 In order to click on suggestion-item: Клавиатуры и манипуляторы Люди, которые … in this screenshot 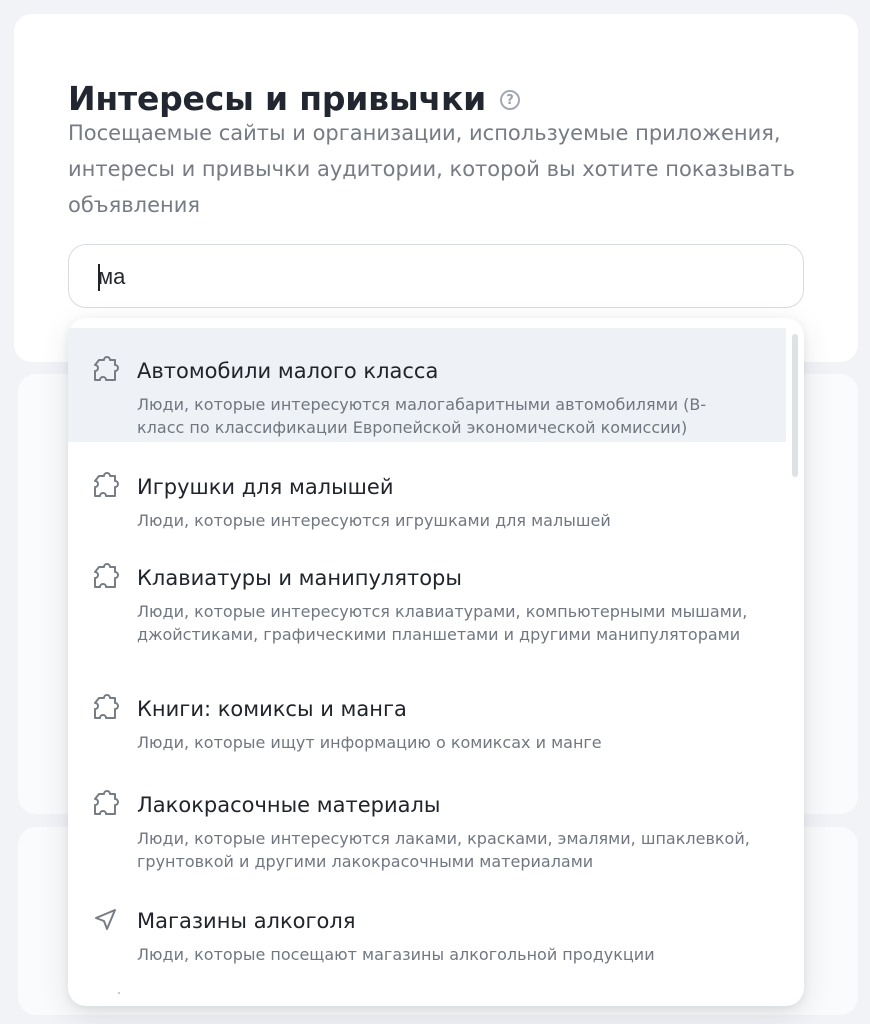, I will do `click(427, 599)`.